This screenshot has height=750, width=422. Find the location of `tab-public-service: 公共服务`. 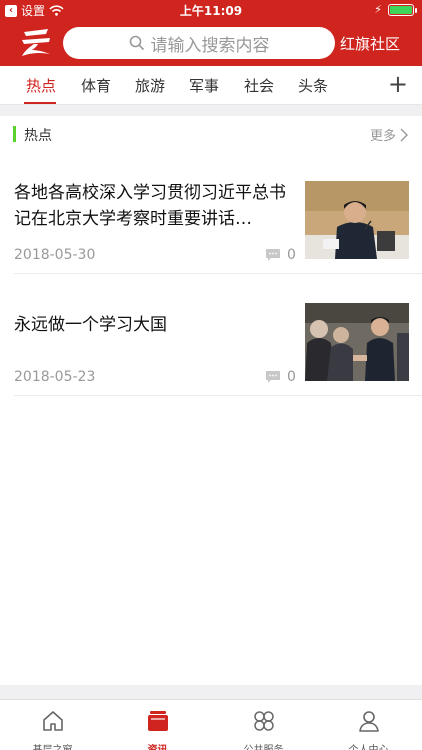

tab-public-service: 公共服务 is located at coordinates (263, 725).